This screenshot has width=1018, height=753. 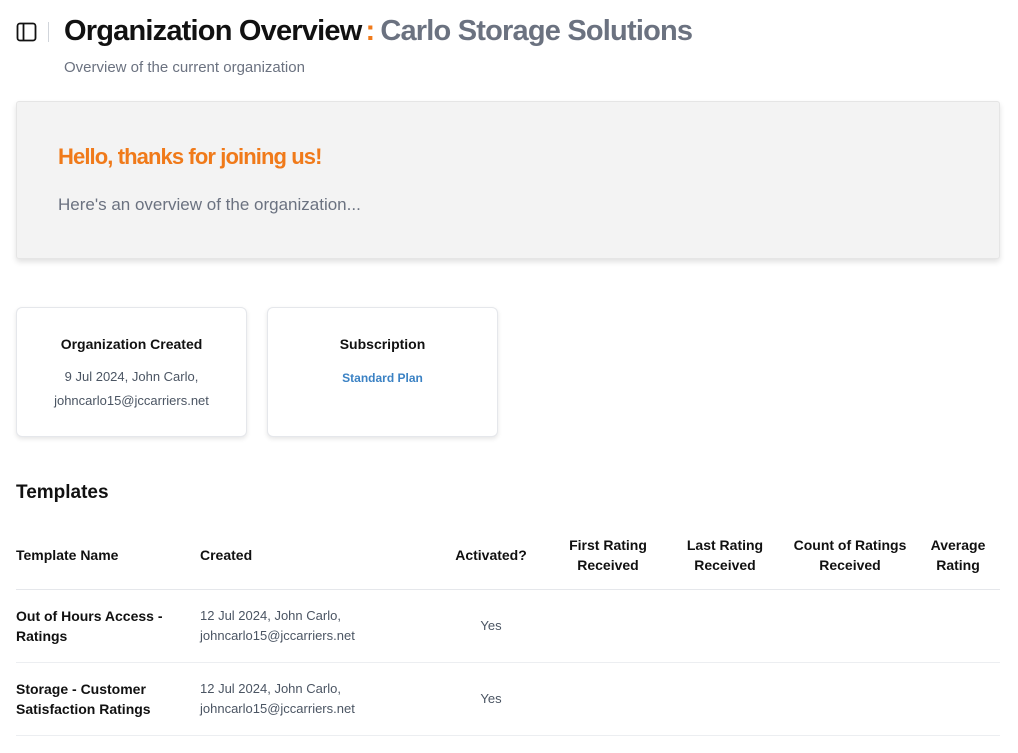 What do you see at coordinates (213, 31) in the screenshot?
I see `page-title-main: Organization Overview` at bounding box center [213, 31].